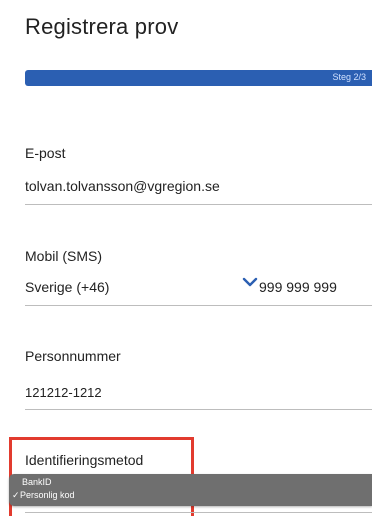  Describe the element at coordinates (73, 356) in the screenshot. I see `personnummer-label: Personnummer` at that location.